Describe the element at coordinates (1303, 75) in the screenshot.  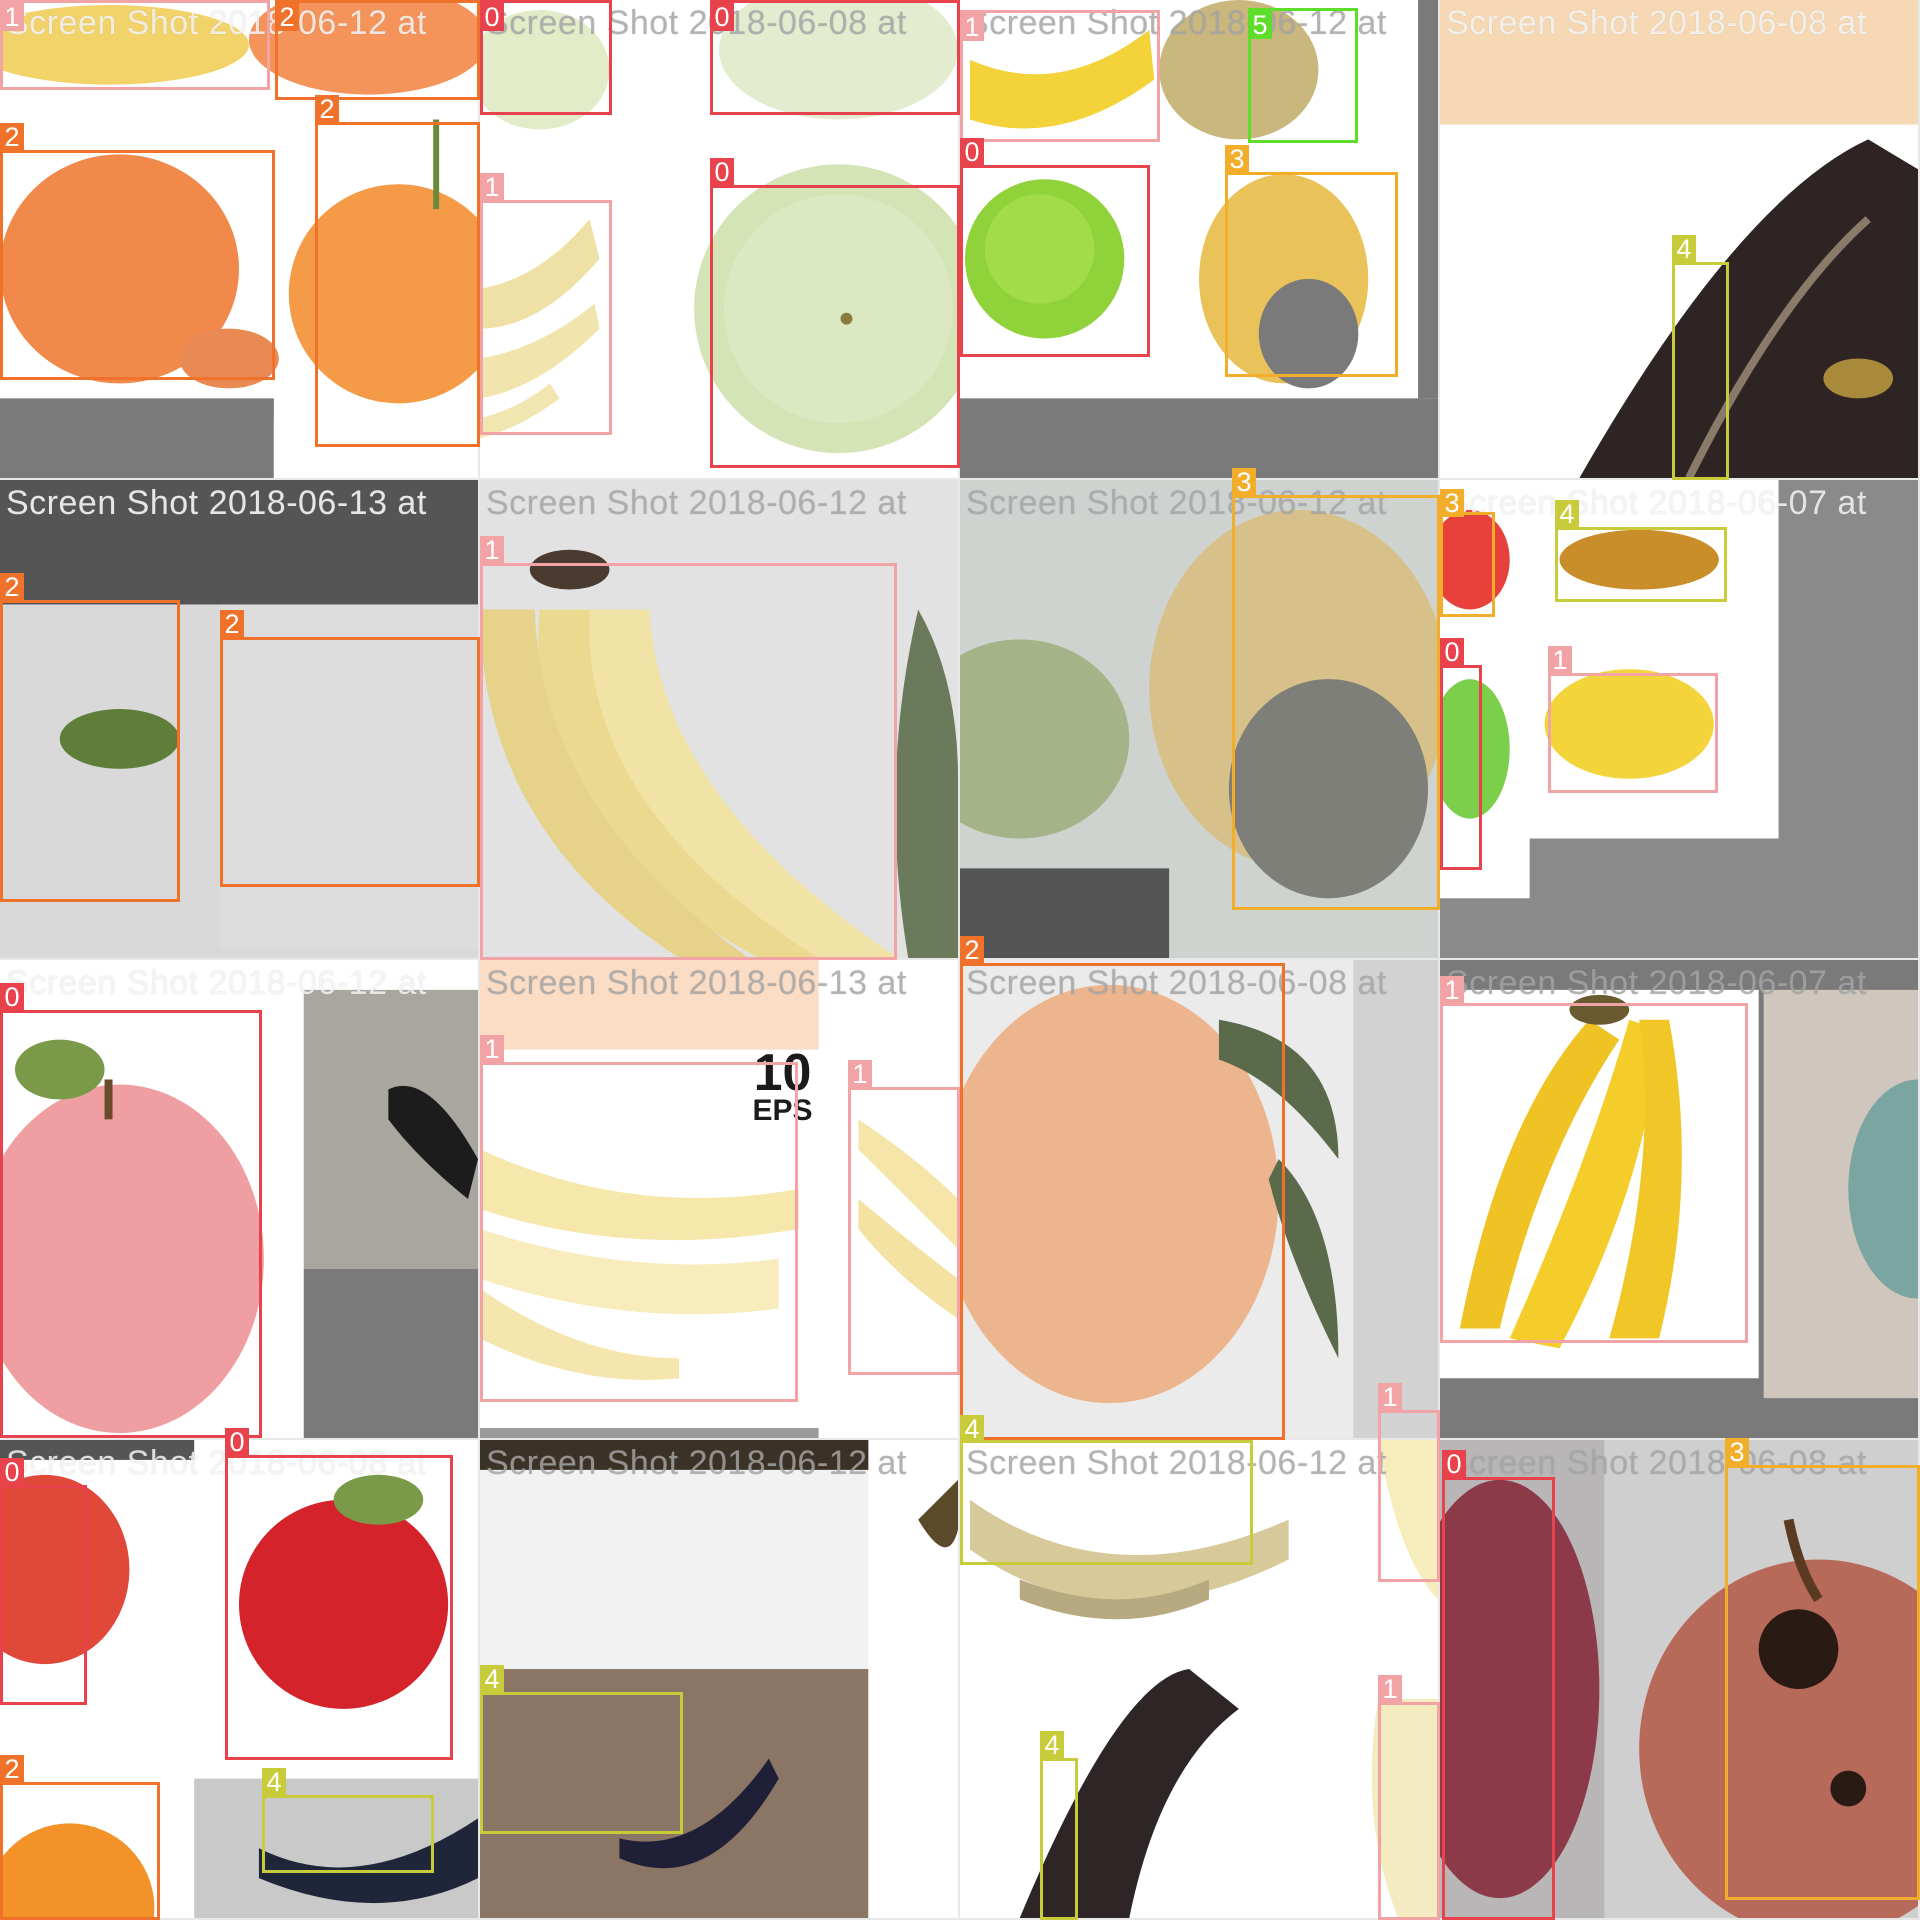
I see `detection-box-mold: 5` at that location.